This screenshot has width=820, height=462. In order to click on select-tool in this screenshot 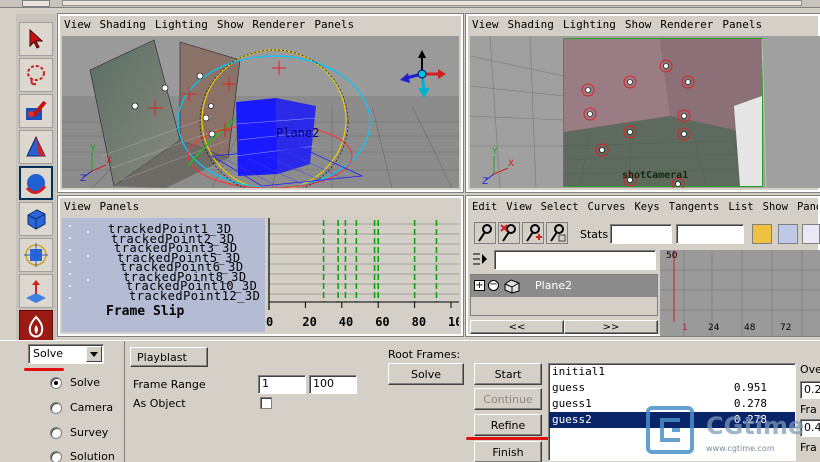, I will do `click(36, 39)`.